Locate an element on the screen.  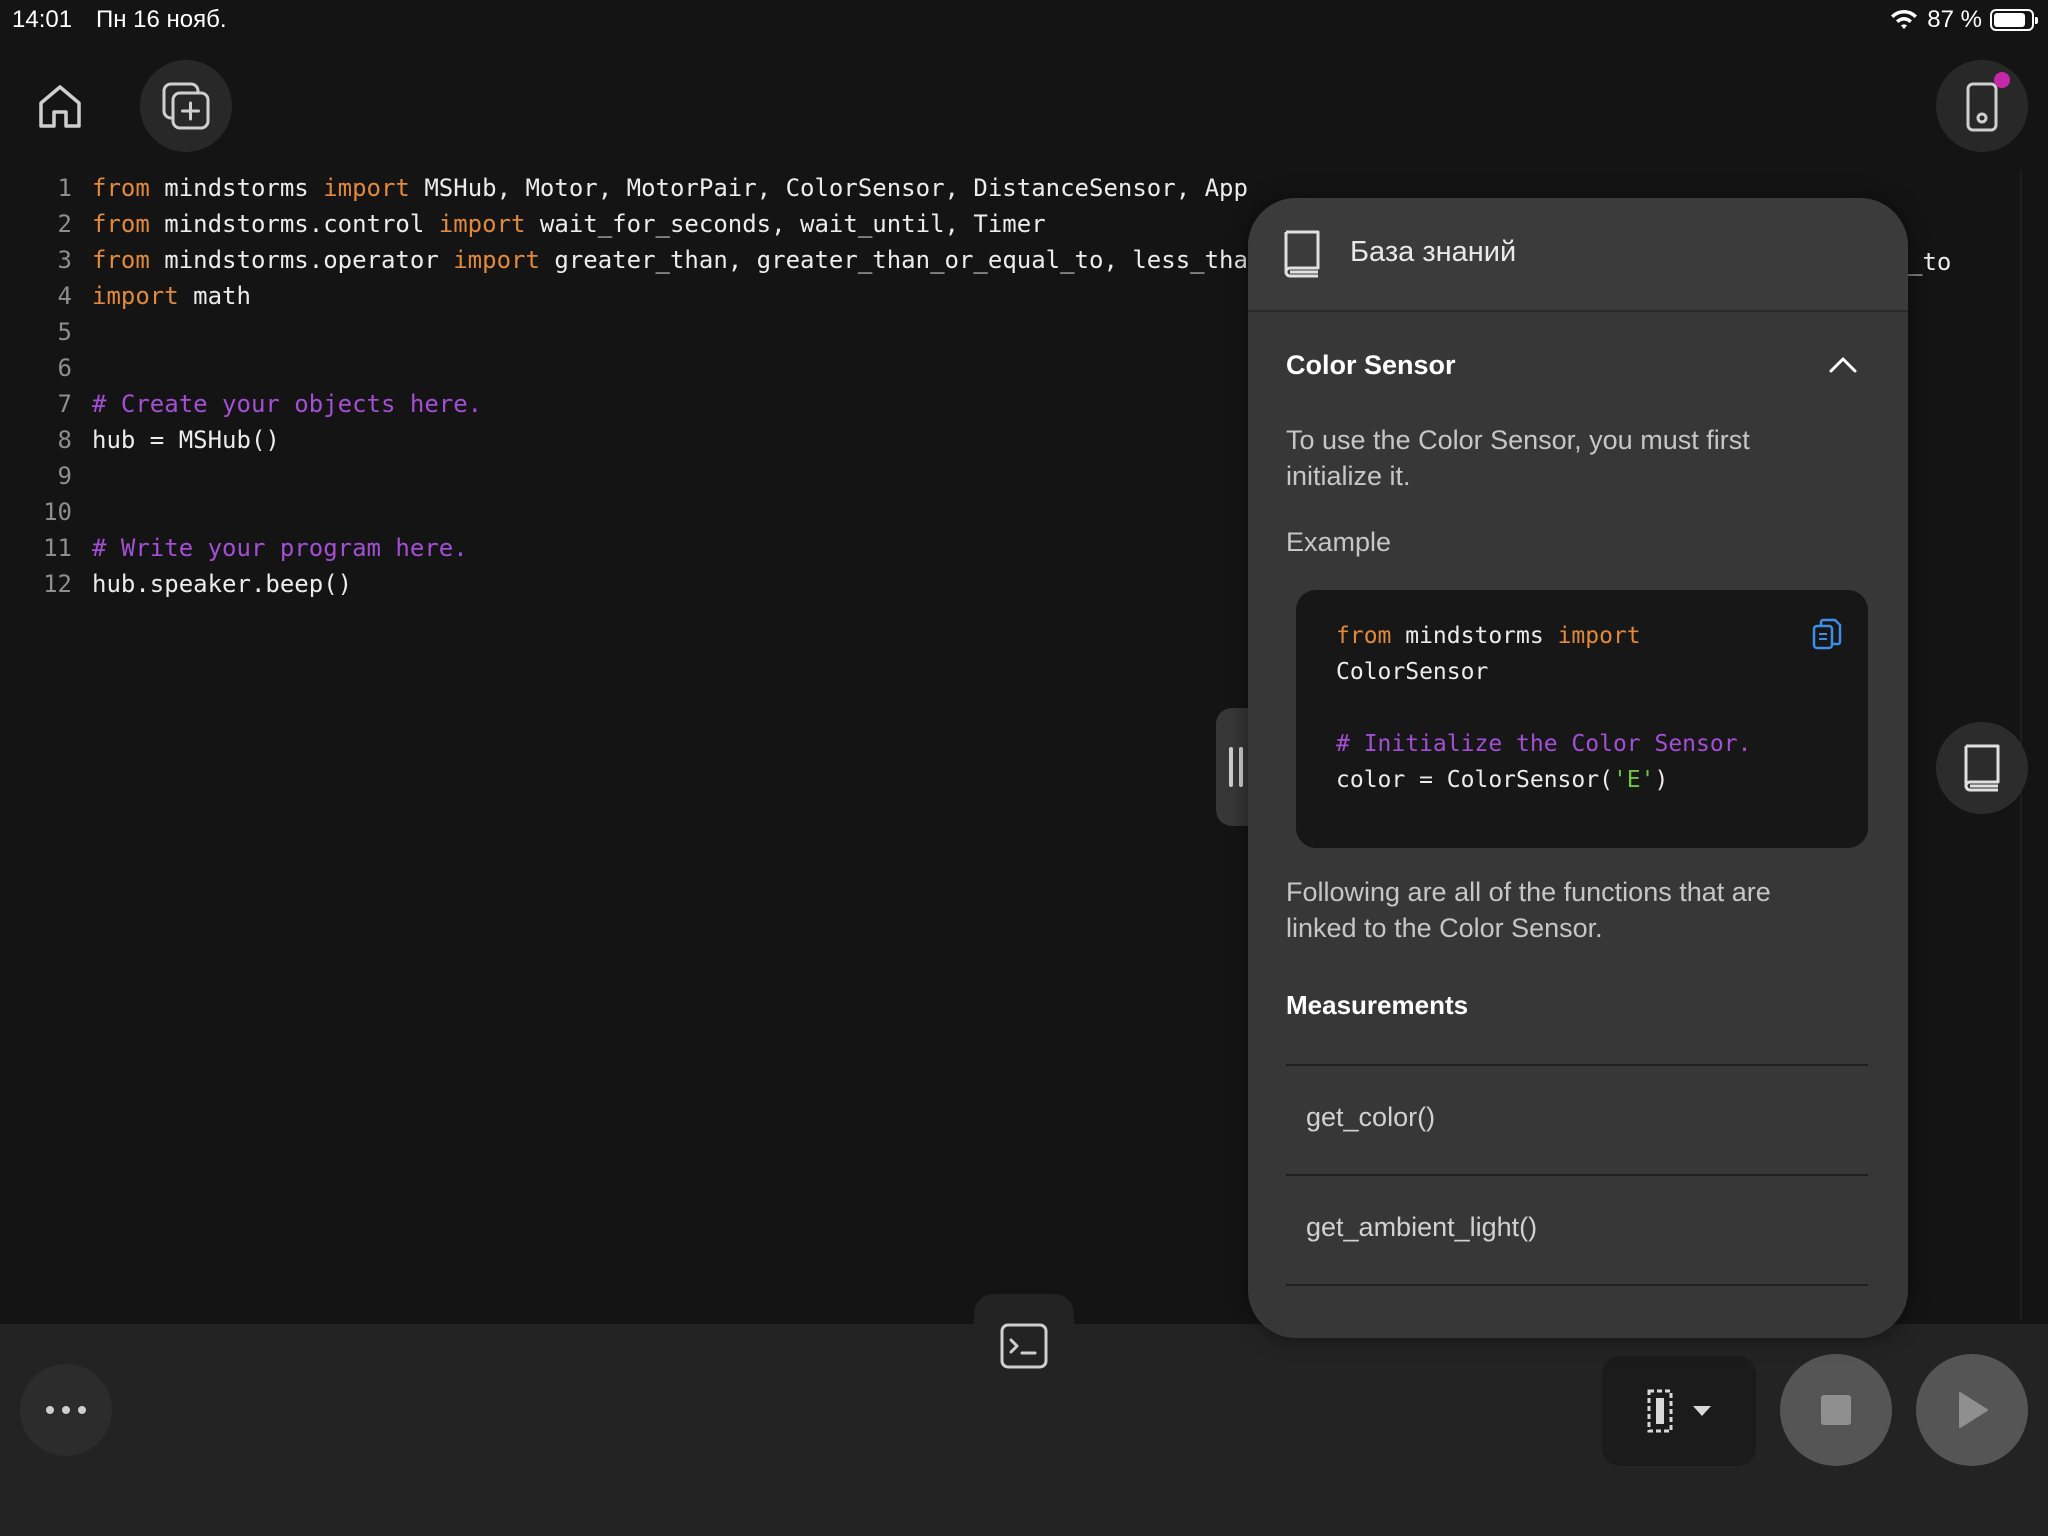
line-number: 5 is located at coordinates (64, 332).